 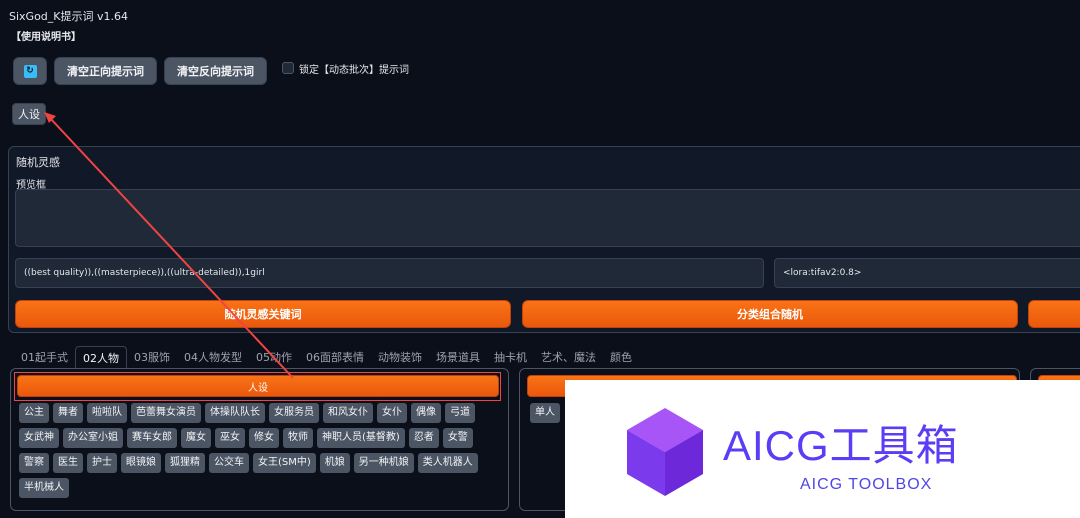 What do you see at coordinates (213, 357) in the screenshot?
I see `tab-4: 04人物发型` at bounding box center [213, 357].